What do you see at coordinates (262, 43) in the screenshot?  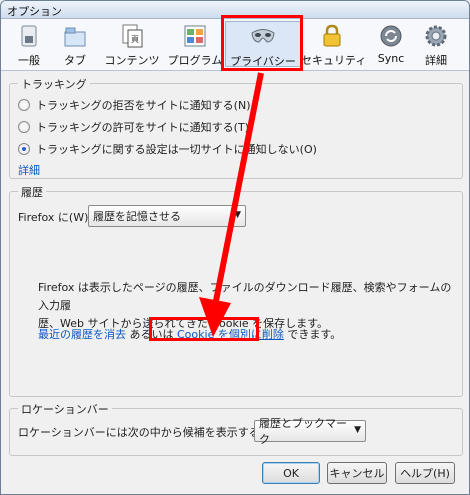 I see `privacy-tab-annotation-box` at bounding box center [262, 43].